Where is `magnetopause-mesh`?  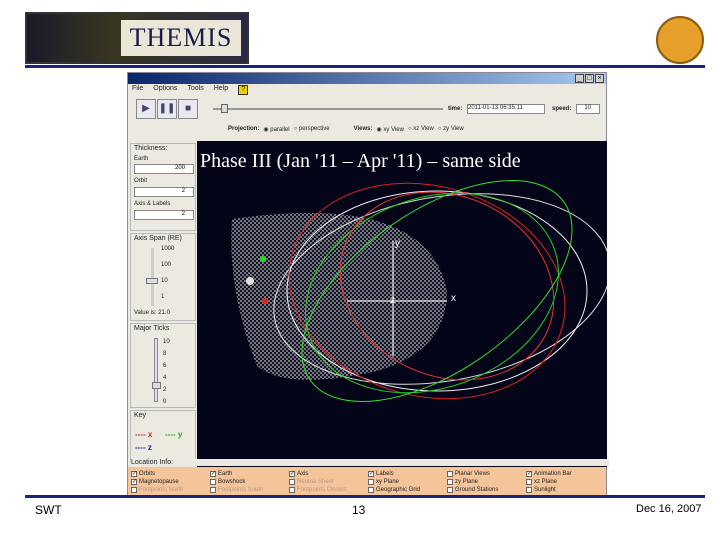
magnetopause-mesh is located at coordinates (339, 296).